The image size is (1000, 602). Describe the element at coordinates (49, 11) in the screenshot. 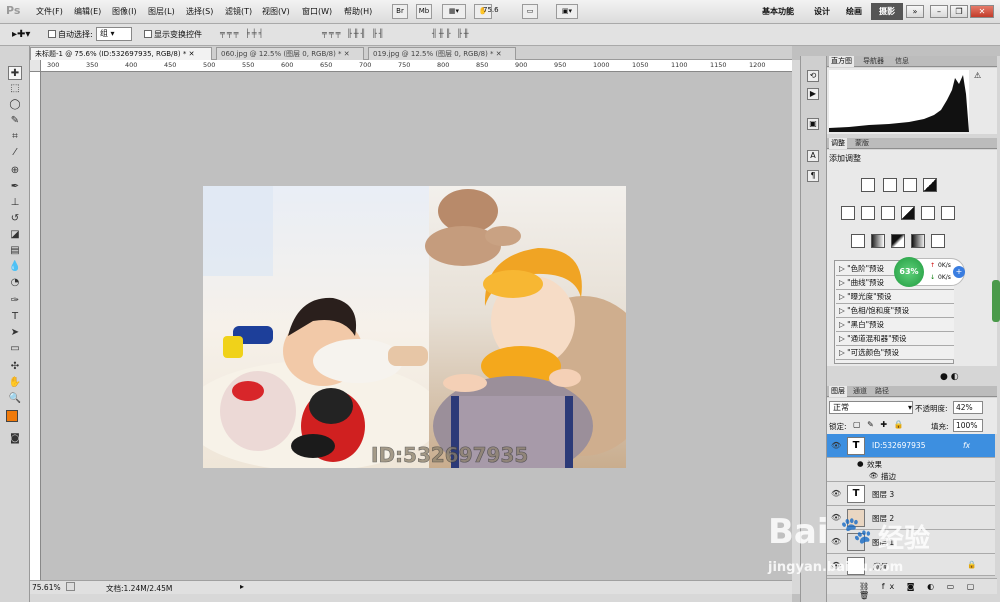

I see `menu-file: 文件(F)` at that location.